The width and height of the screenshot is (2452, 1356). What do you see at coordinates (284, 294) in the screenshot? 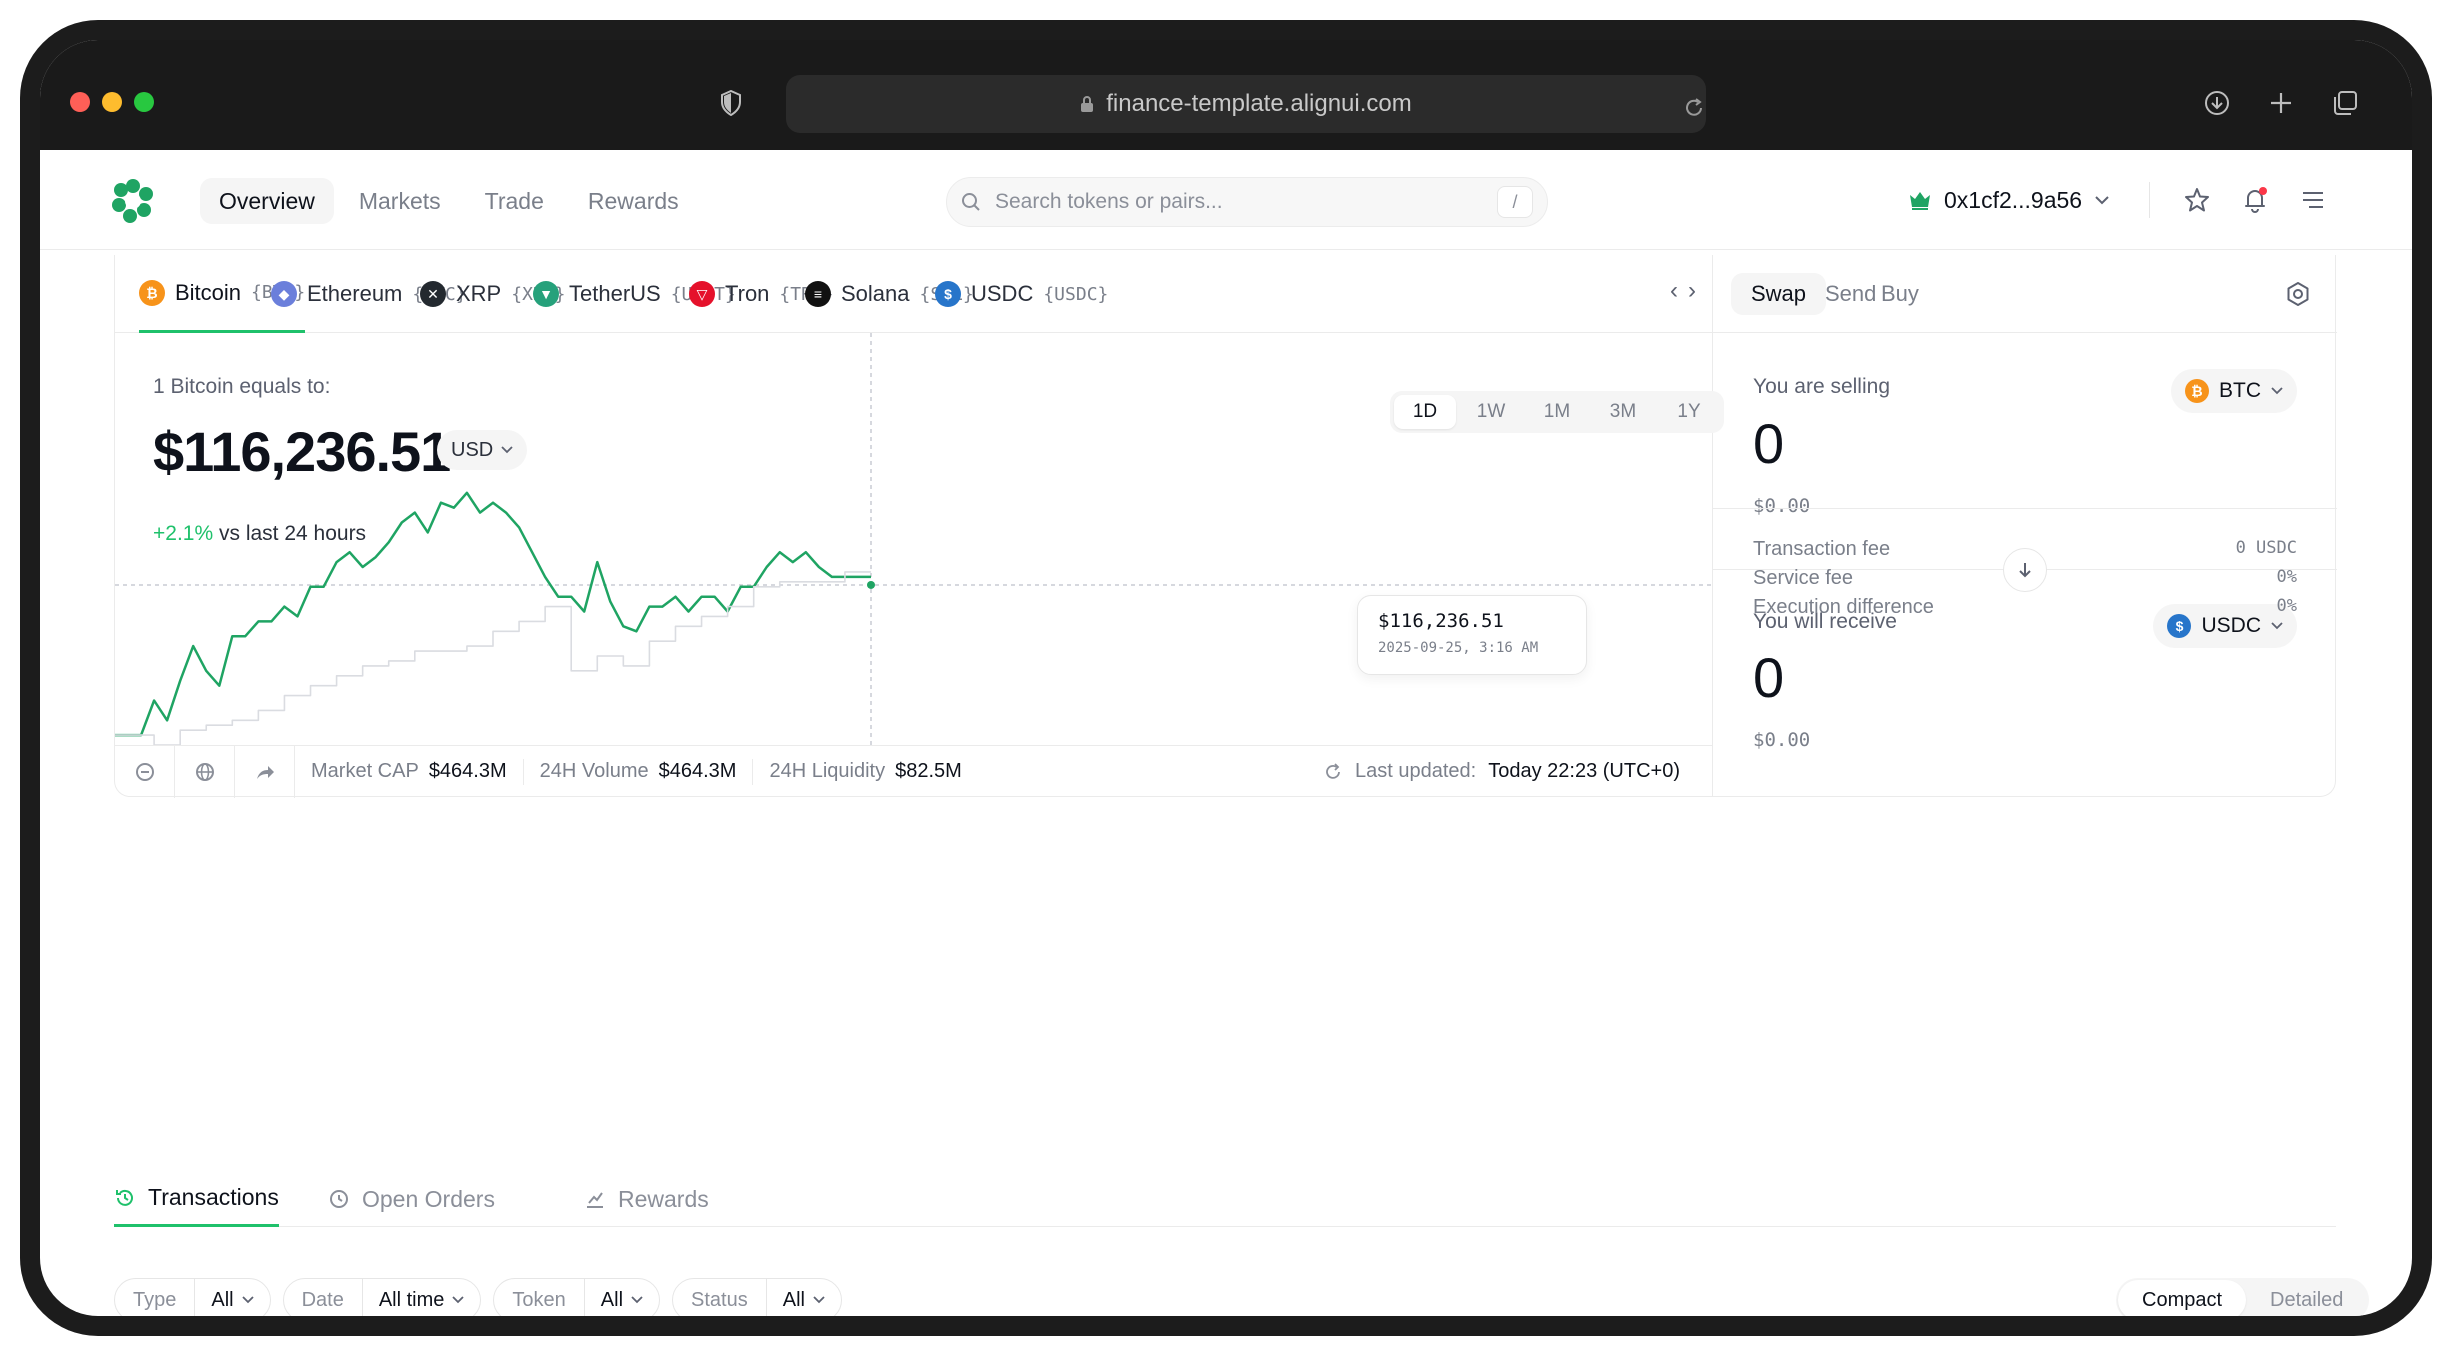
I see `ethereum-icon: ◆` at bounding box center [284, 294].